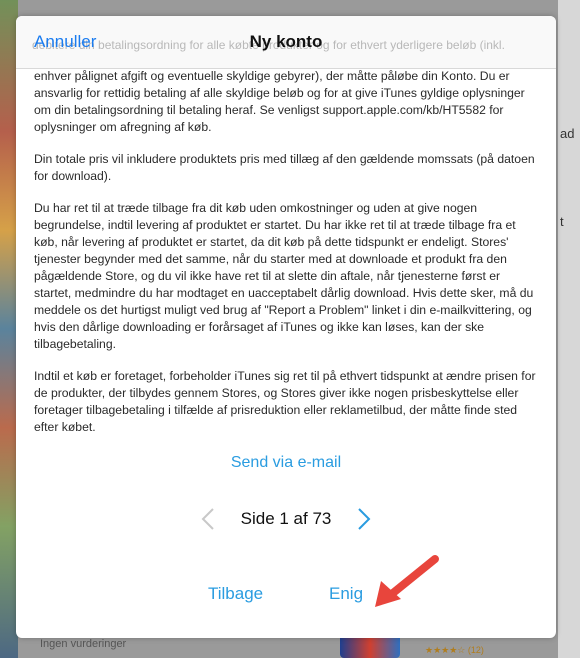 This screenshot has height=658, width=580. Describe the element at coordinates (569, 329) in the screenshot. I see `background-right-panel: ad t` at that location.